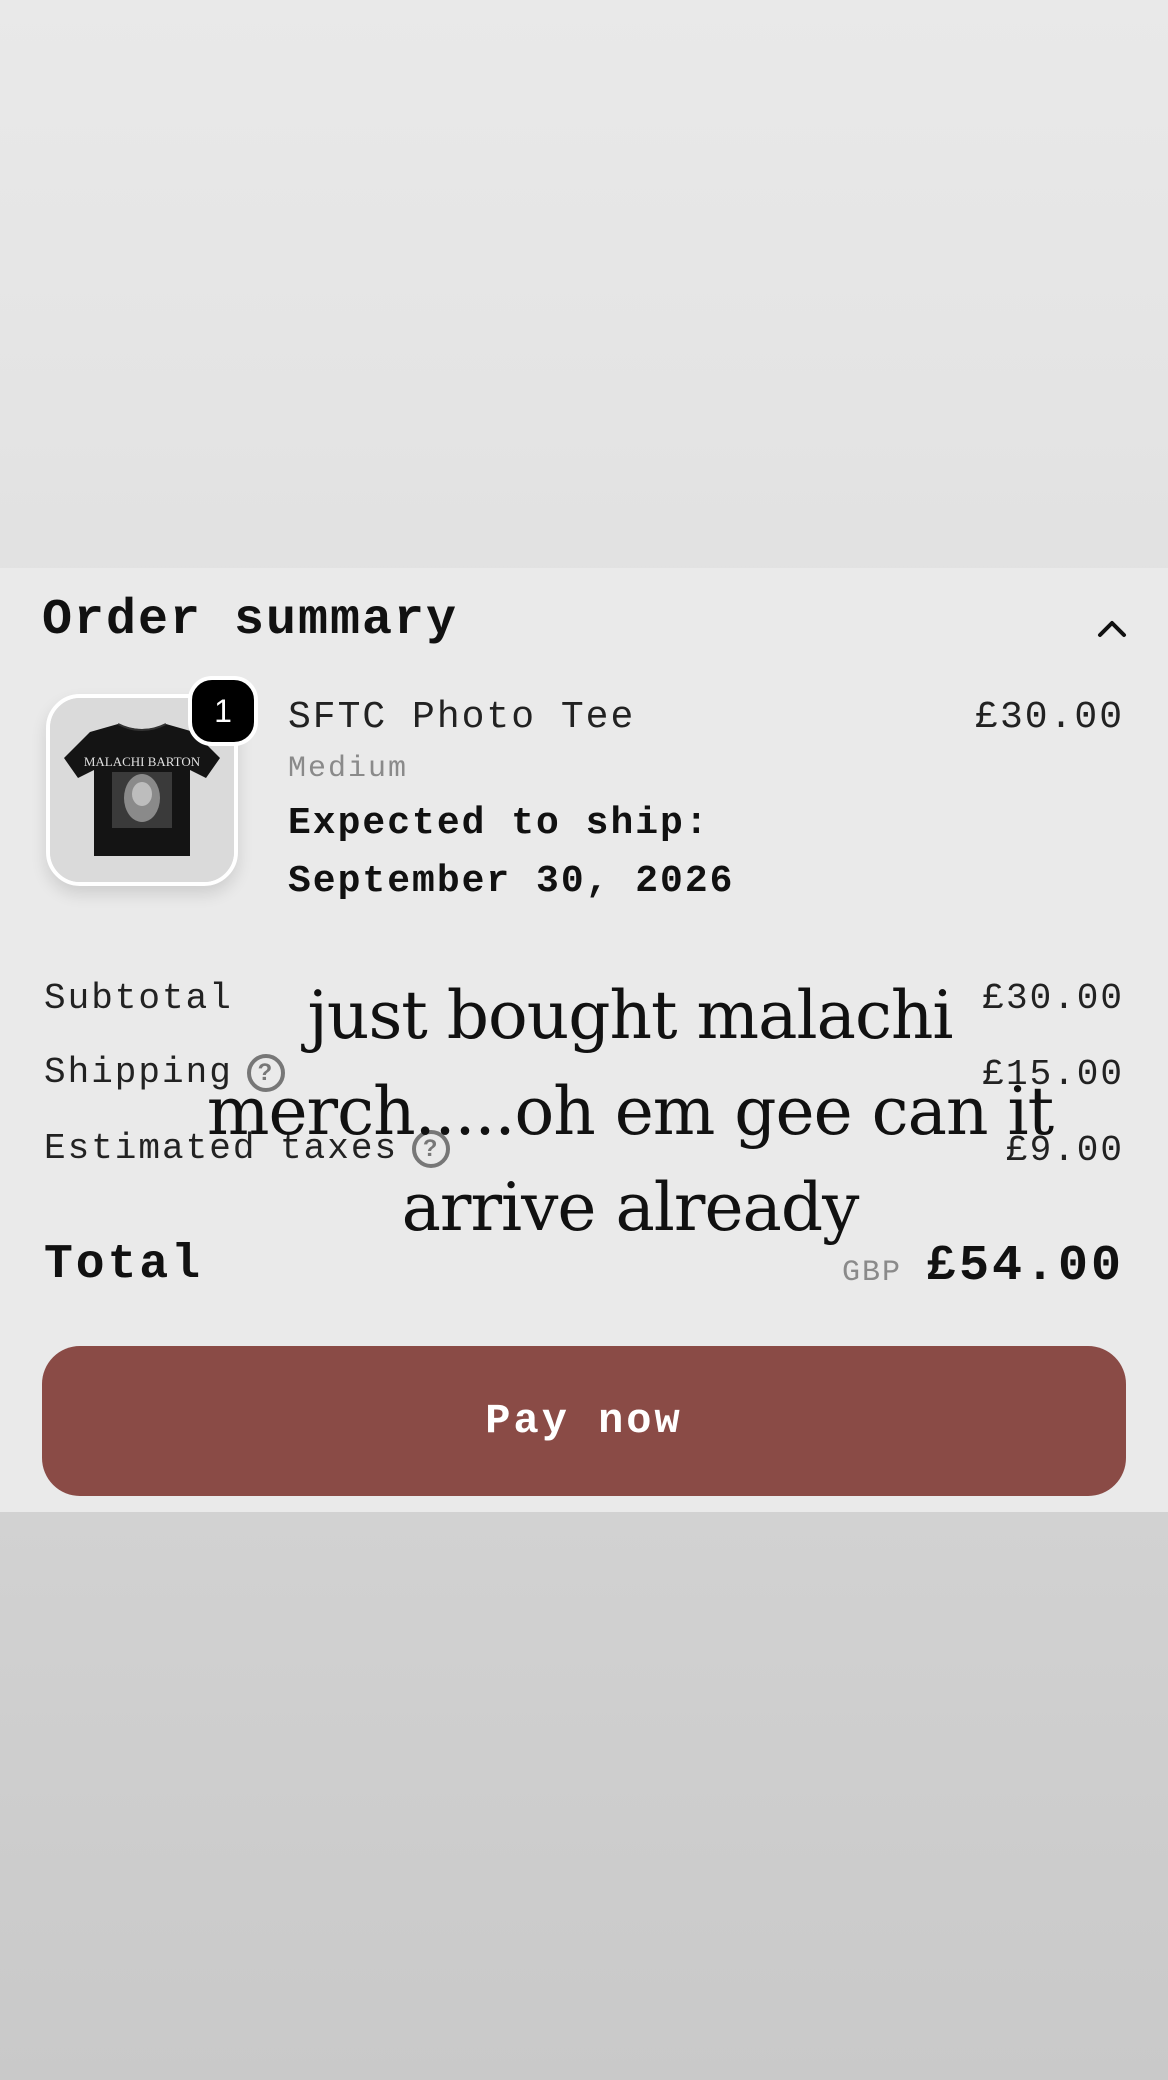 The image size is (1168, 2080). What do you see at coordinates (223, 711) in the screenshot?
I see `quantity-badge: 1` at bounding box center [223, 711].